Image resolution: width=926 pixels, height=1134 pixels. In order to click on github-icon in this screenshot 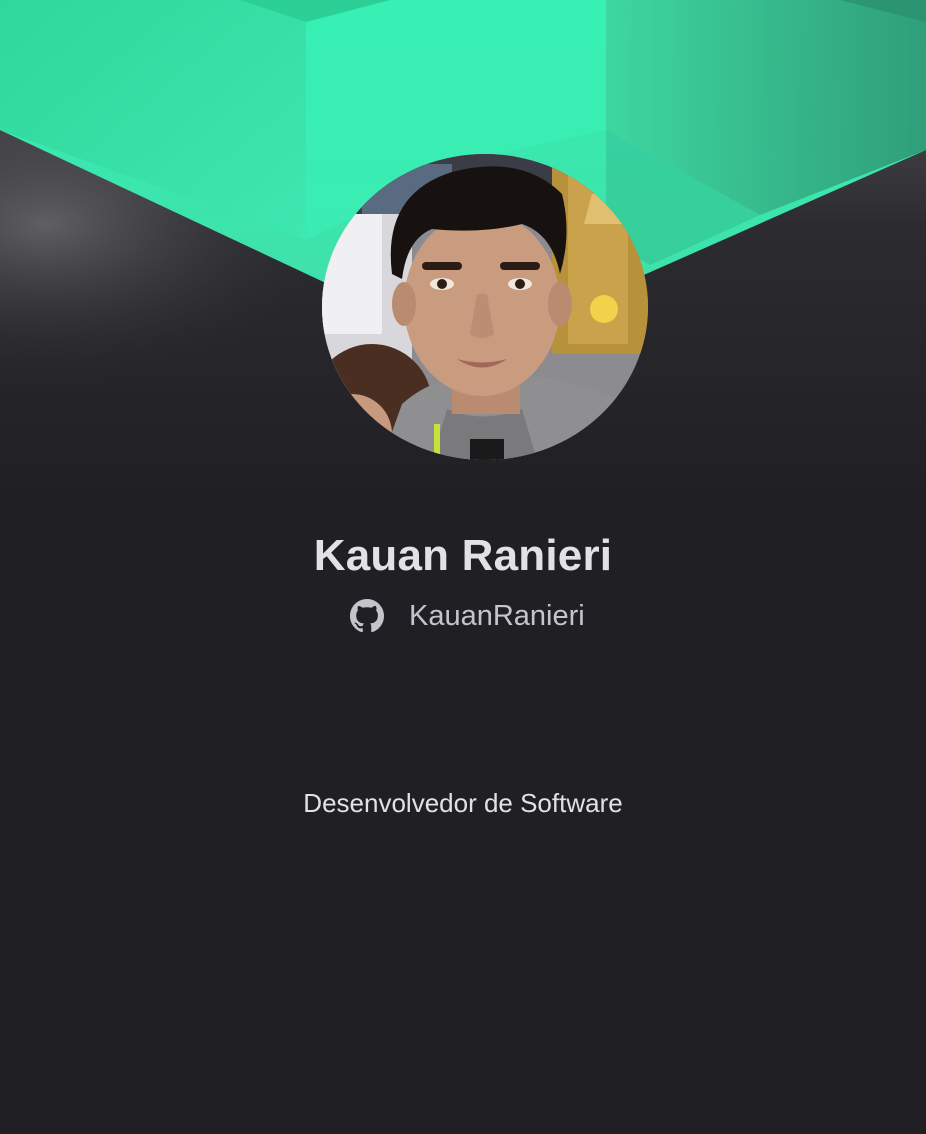, I will do `click(367, 616)`.